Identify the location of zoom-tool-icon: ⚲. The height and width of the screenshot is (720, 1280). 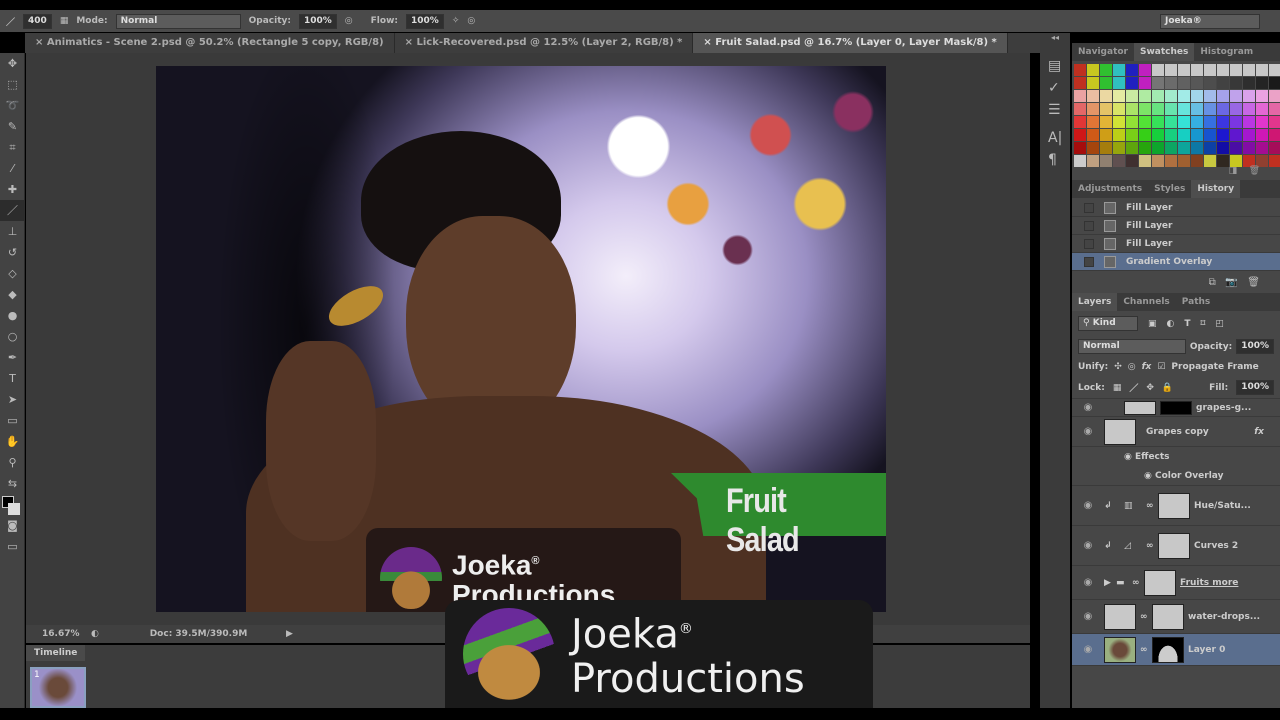
(12, 462).